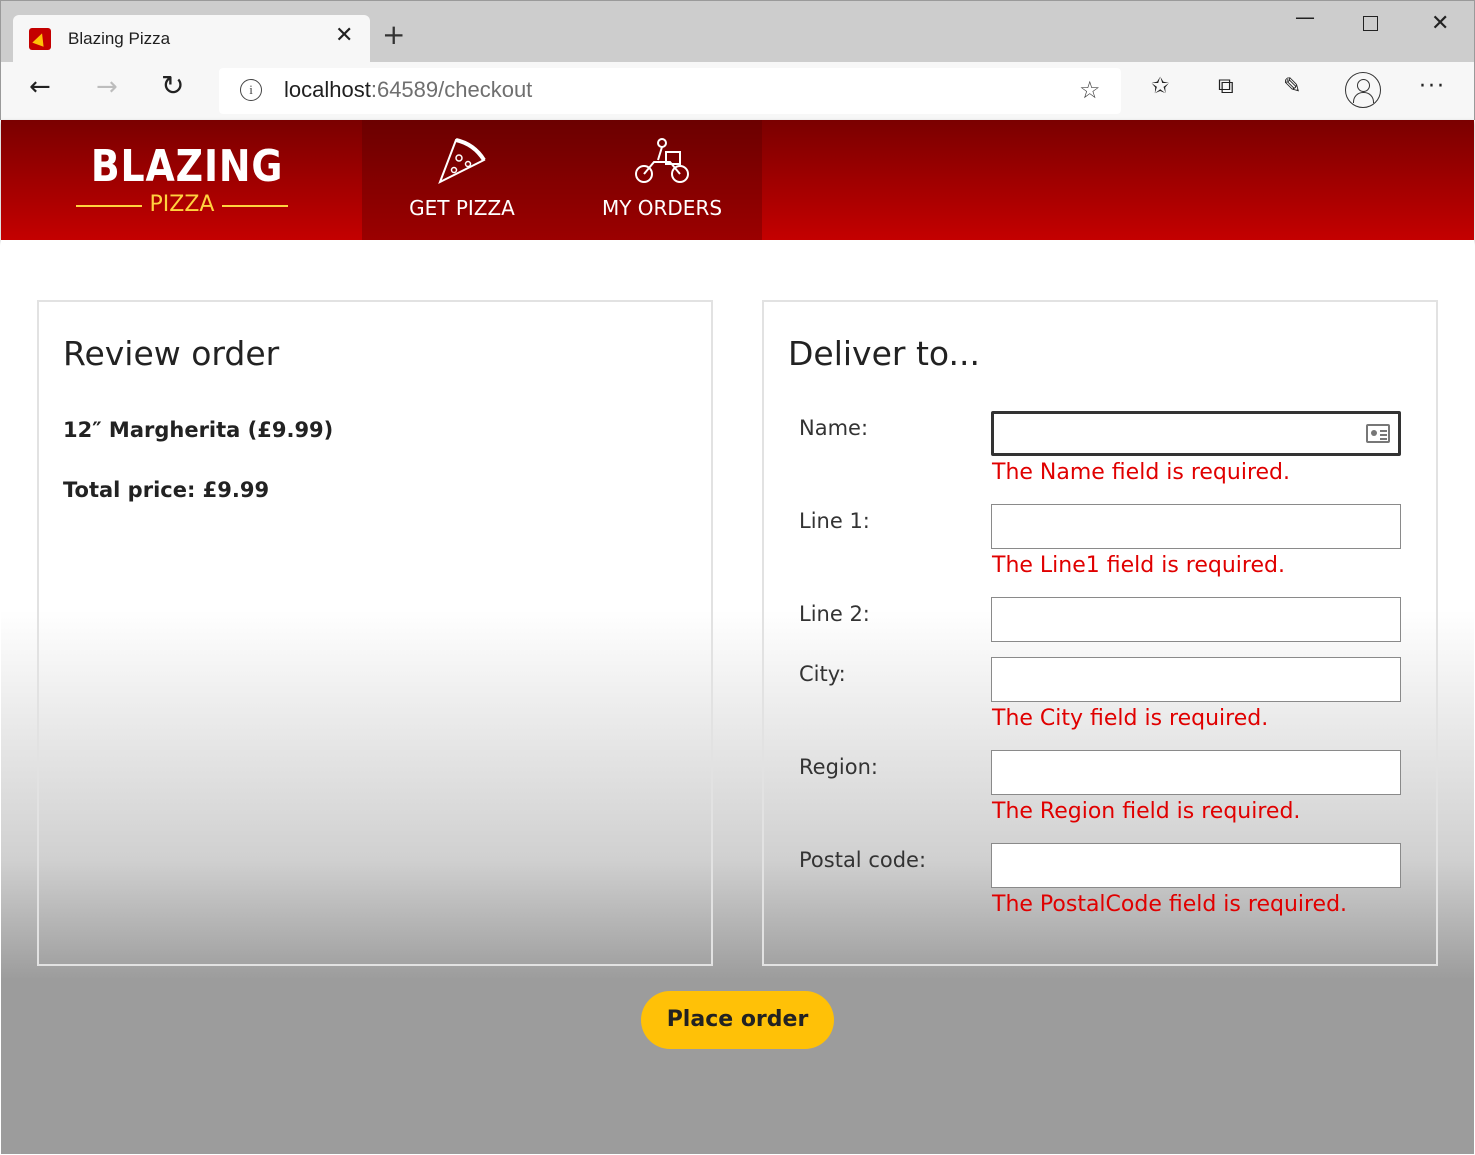  Describe the element at coordinates (1130, 718) in the screenshot. I see `city-error: The City field is required.` at that location.